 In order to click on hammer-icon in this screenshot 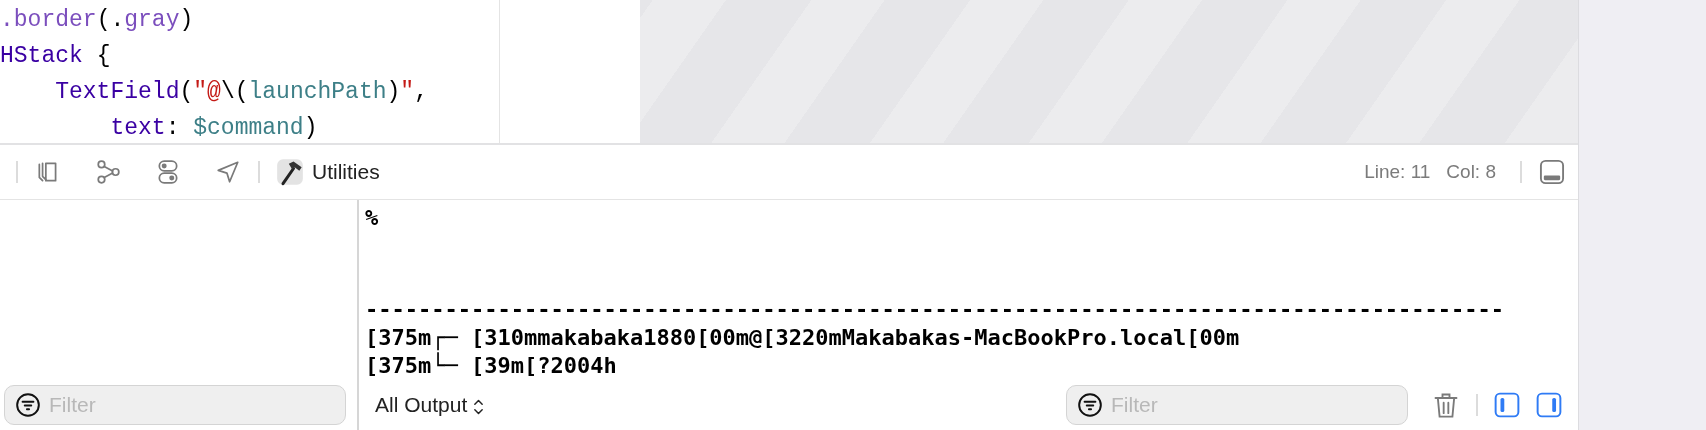, I will do `click(290, 172)`.